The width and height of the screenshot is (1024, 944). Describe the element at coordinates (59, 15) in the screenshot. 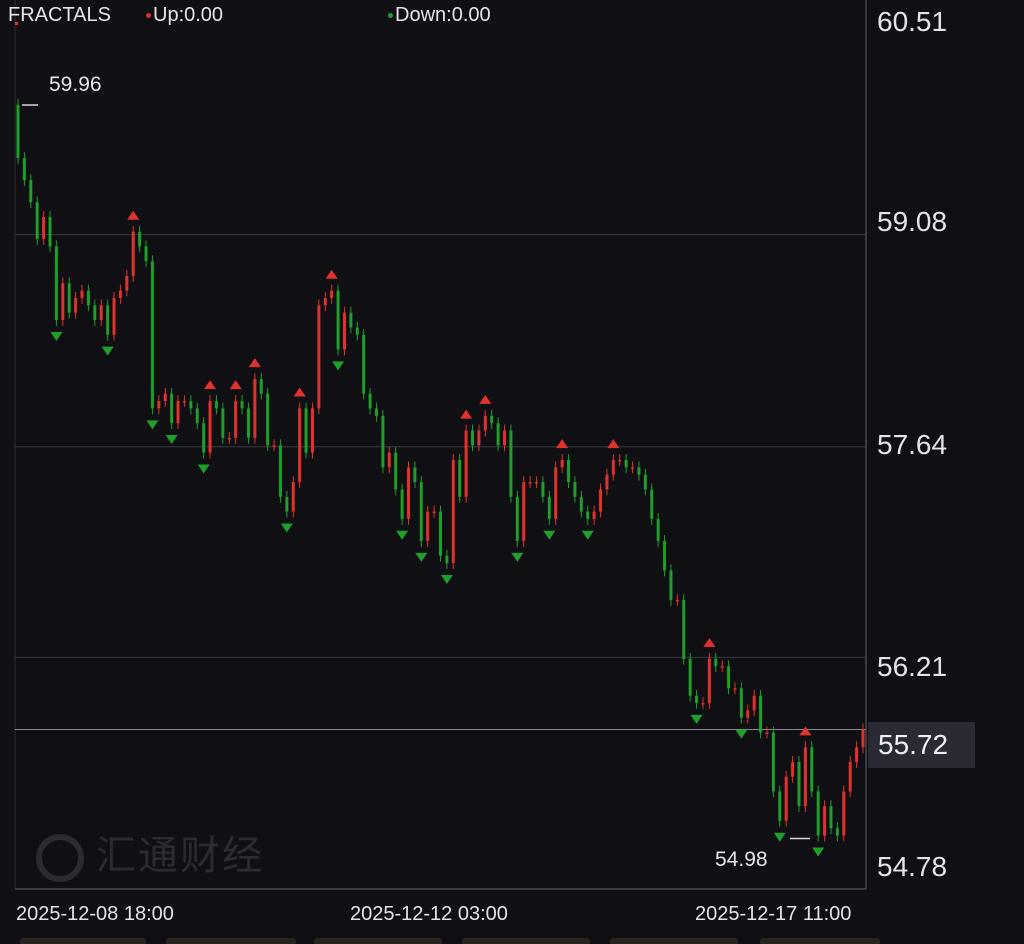

I see `indicator-name: FRACTALS` at that location.